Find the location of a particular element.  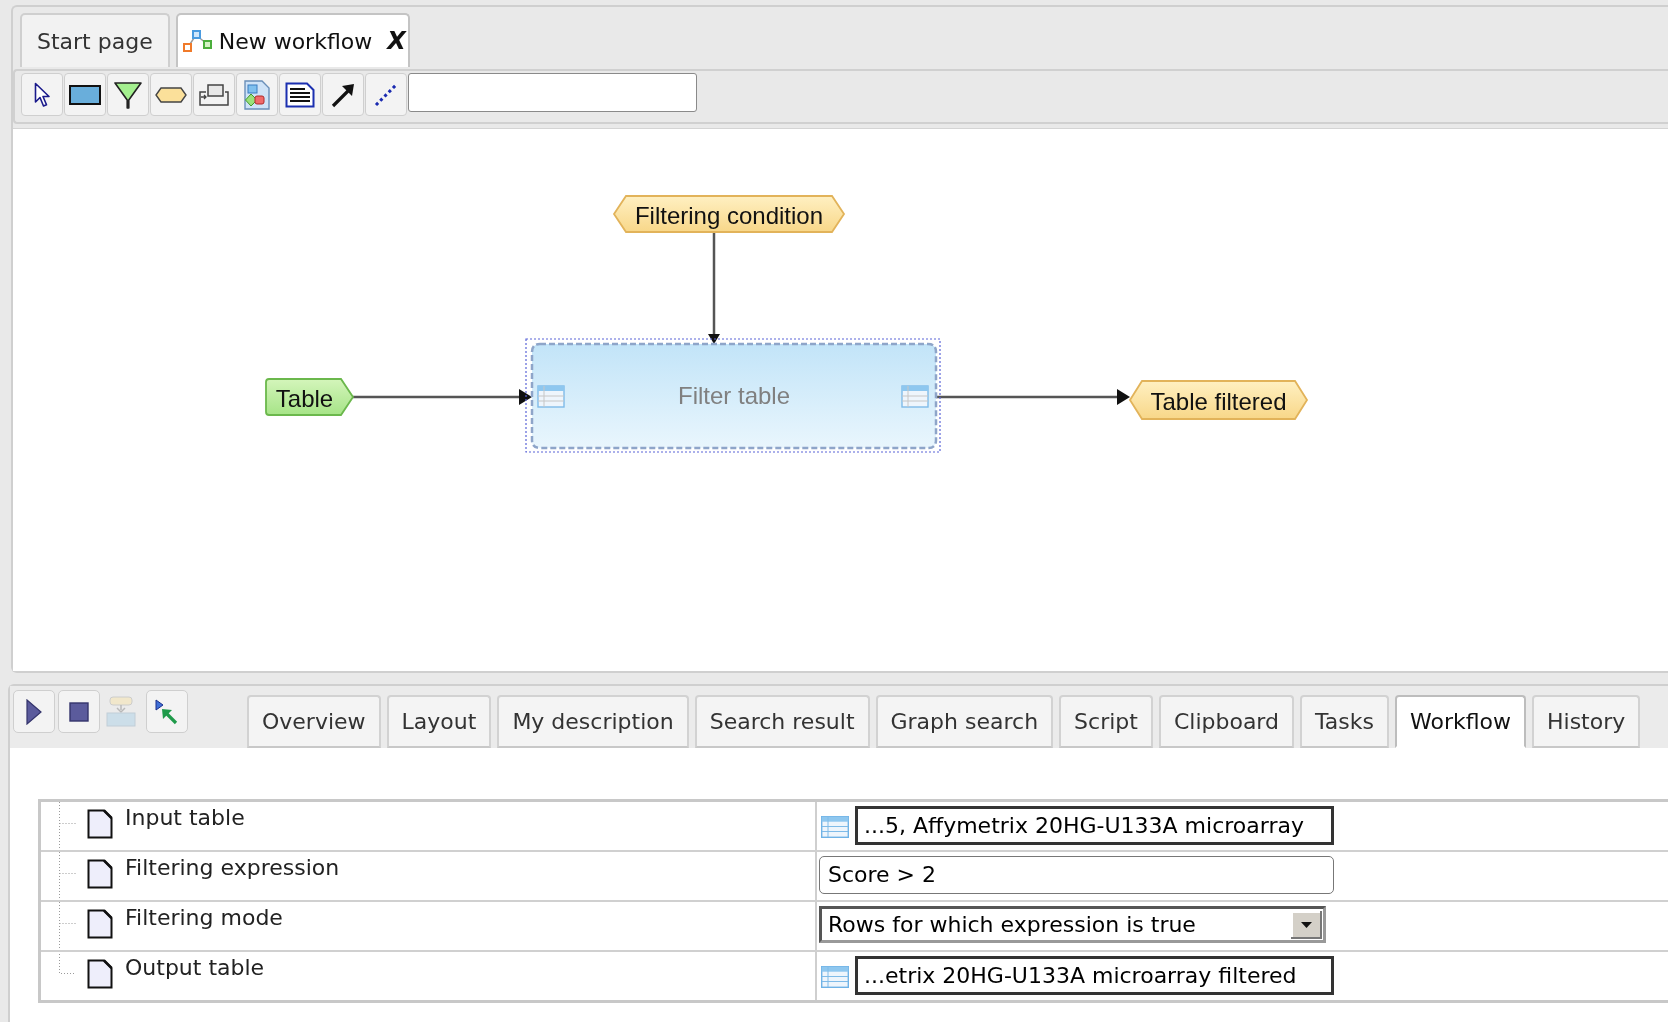

output-node: Table filtered is located at coordinates (1218, 400).